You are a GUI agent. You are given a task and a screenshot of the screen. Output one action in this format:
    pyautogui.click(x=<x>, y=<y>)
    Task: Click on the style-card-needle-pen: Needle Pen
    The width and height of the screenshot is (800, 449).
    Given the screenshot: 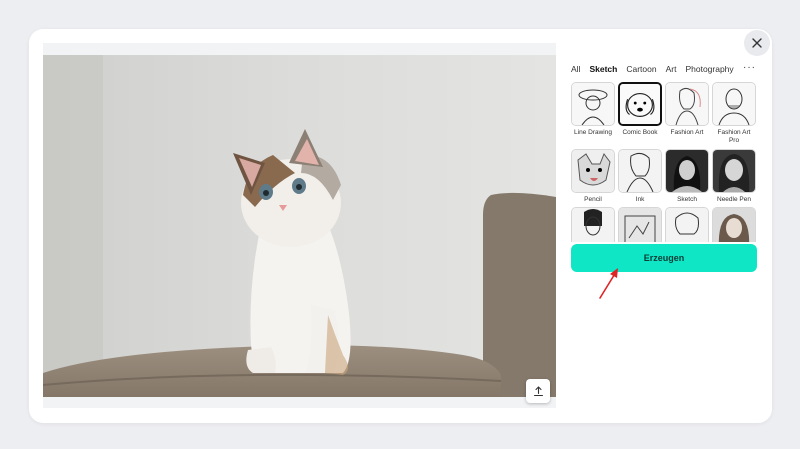 What is the action you would take?
    pyautogui.click(x=734, y=176)
    